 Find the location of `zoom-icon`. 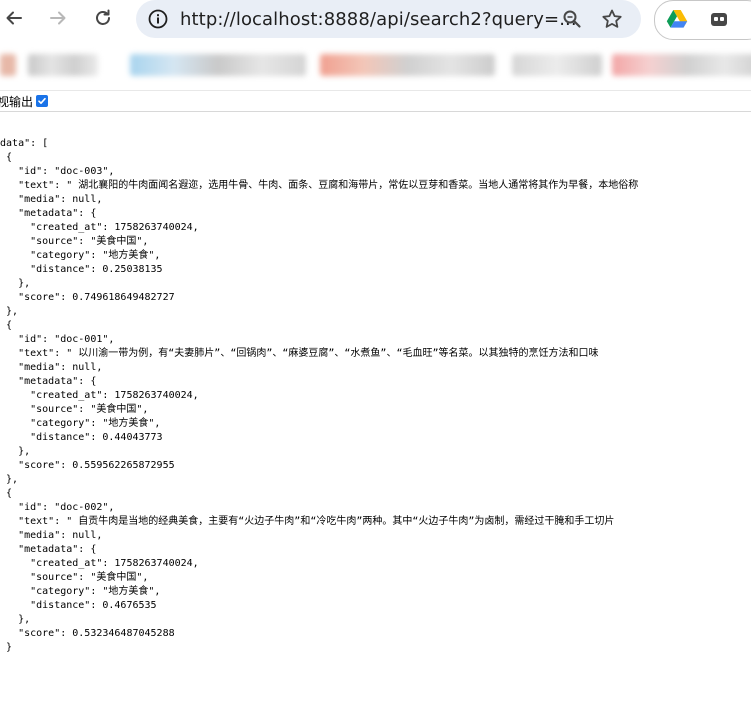

zoom-icon is located at coordinates (572, 19).